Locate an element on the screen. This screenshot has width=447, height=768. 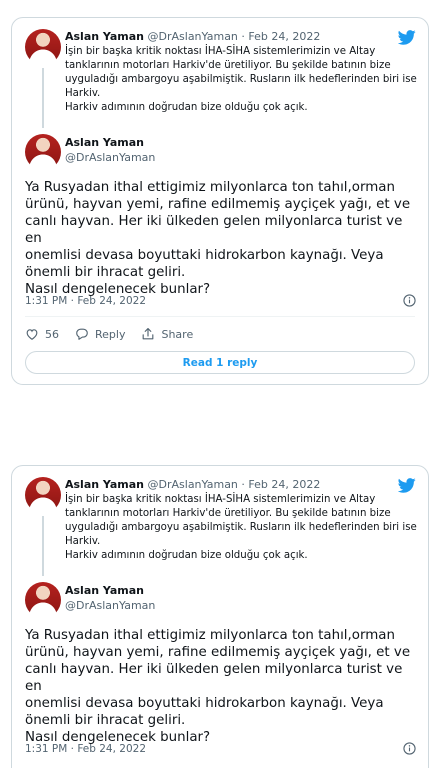
action-bar: 56 Reply Share is located at coordinates (117, 334).